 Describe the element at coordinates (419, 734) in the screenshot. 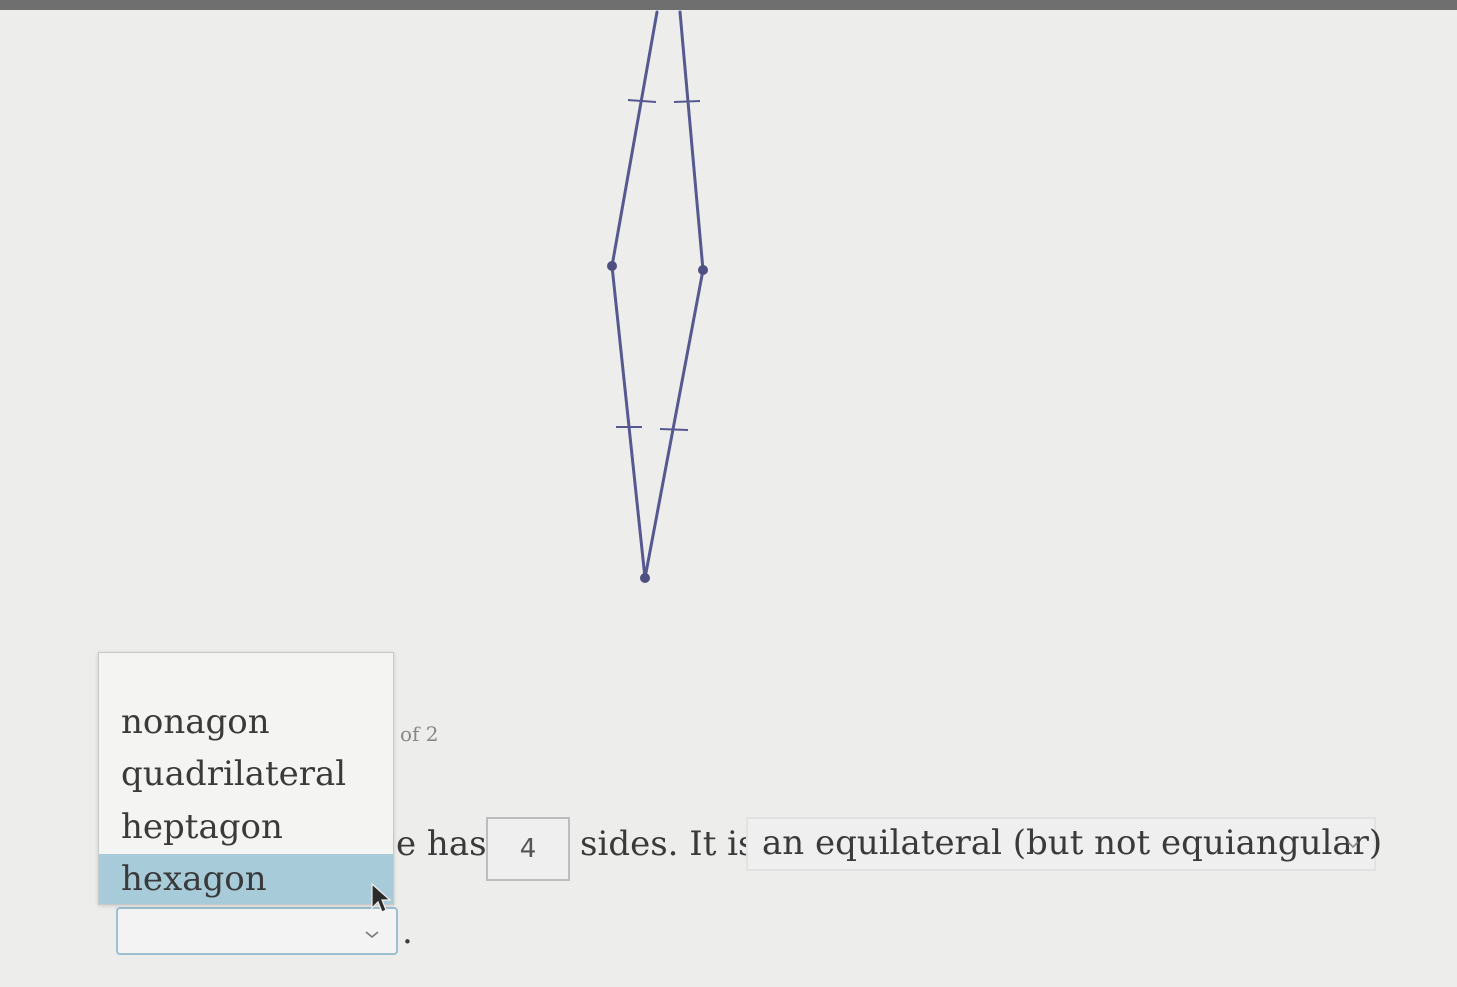

I see `page-indicator: of 2` at that location.